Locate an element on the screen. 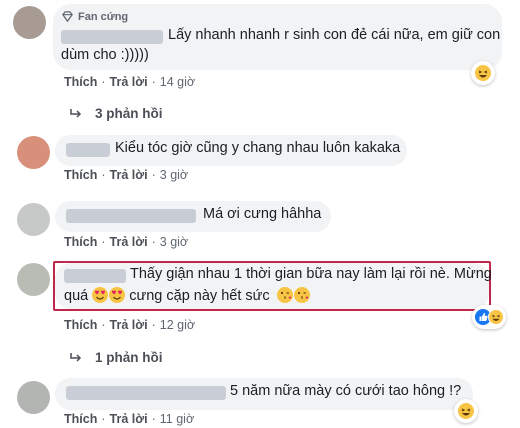 The image size is (520, 428). timestamp: 12 giờ is located at coordinates (177, 325).